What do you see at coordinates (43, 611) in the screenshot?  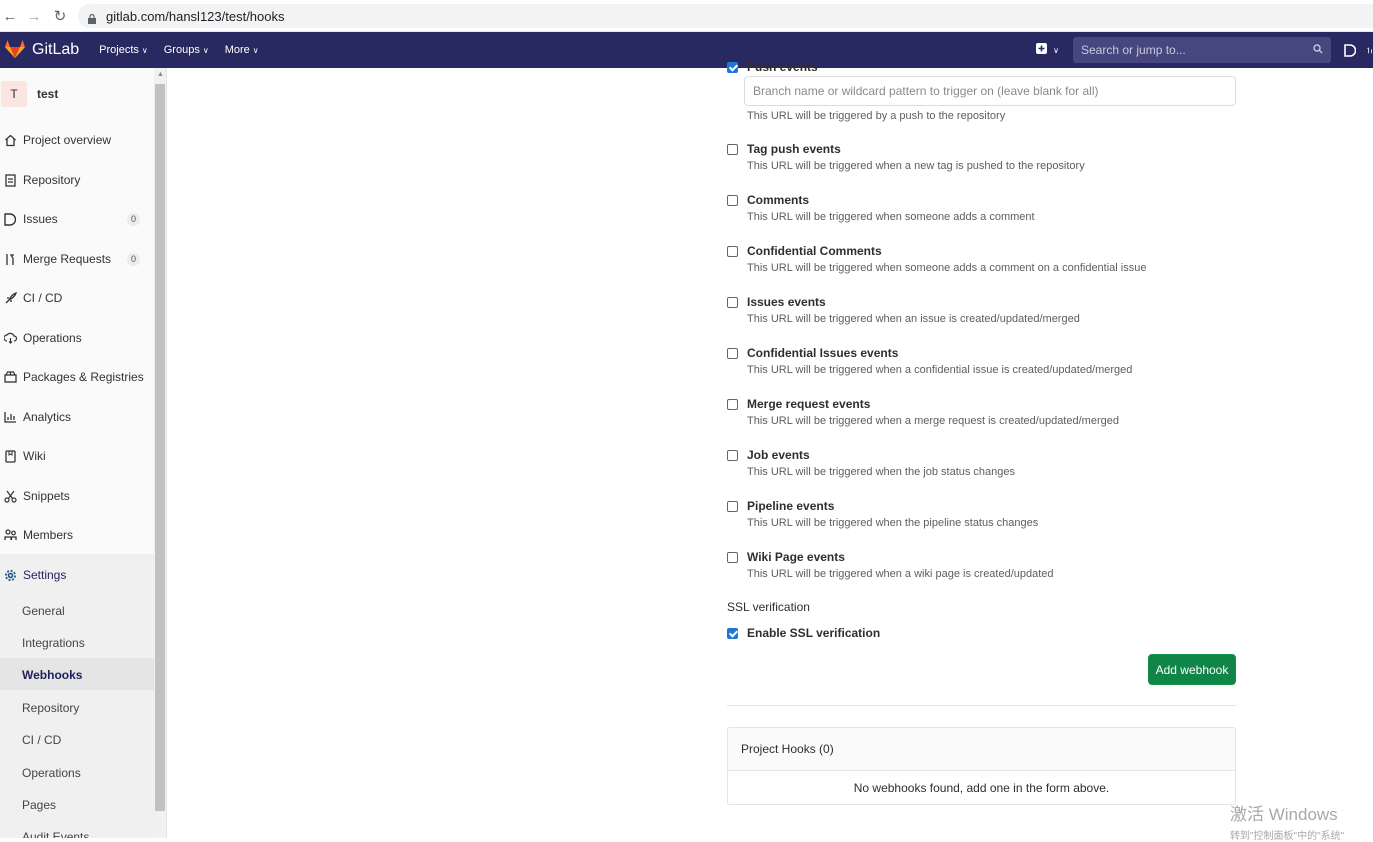 I see `settings-sub-general: General` at bounding box center [43, 611].